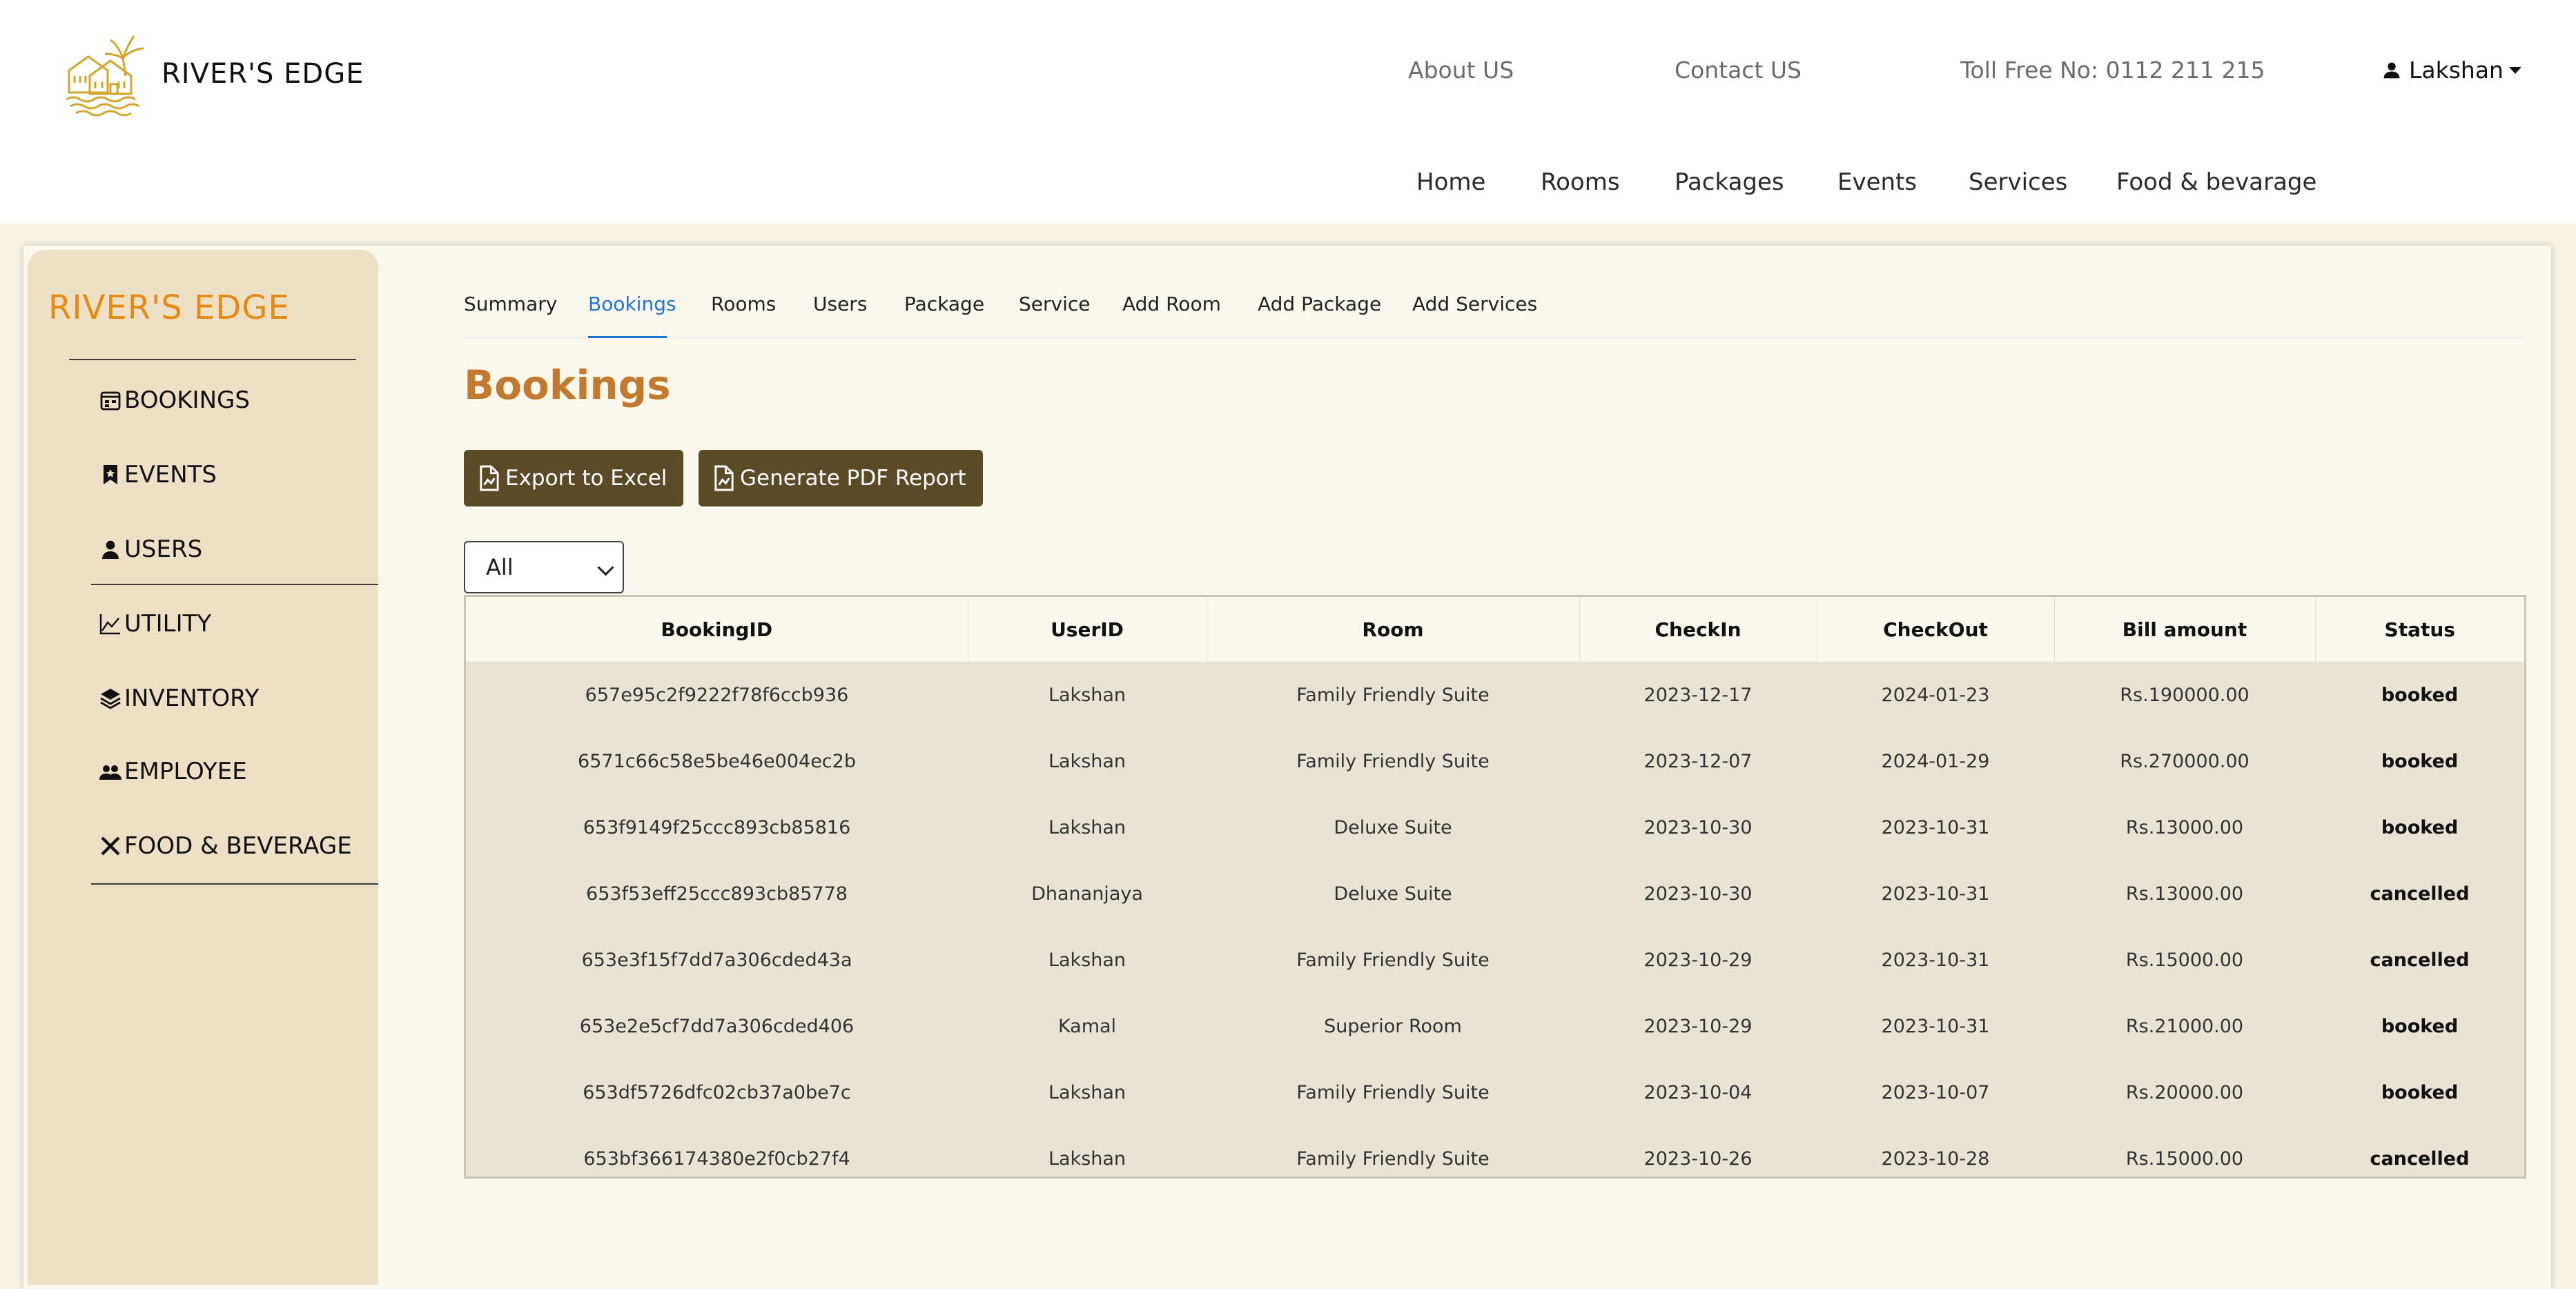  I want to click on sidebar-item-food-beverage: FOOD & BEVERAGE, so click(225, 846).